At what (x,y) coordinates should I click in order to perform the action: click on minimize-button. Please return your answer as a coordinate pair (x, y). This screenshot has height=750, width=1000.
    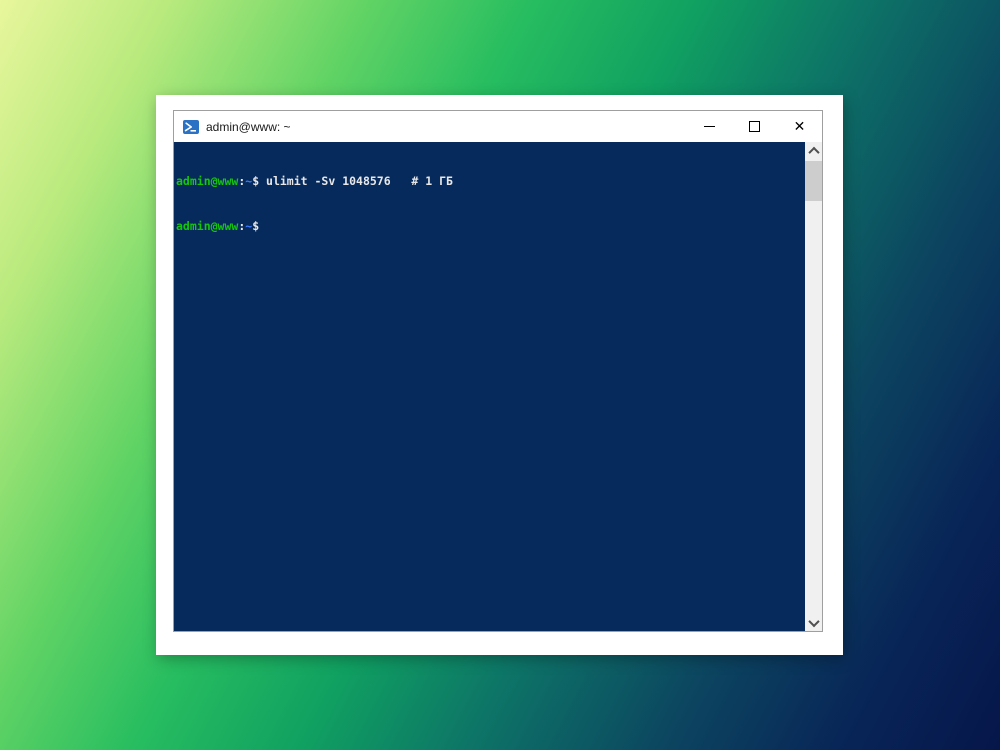
    Looking at the image, I should click on (709, 126).